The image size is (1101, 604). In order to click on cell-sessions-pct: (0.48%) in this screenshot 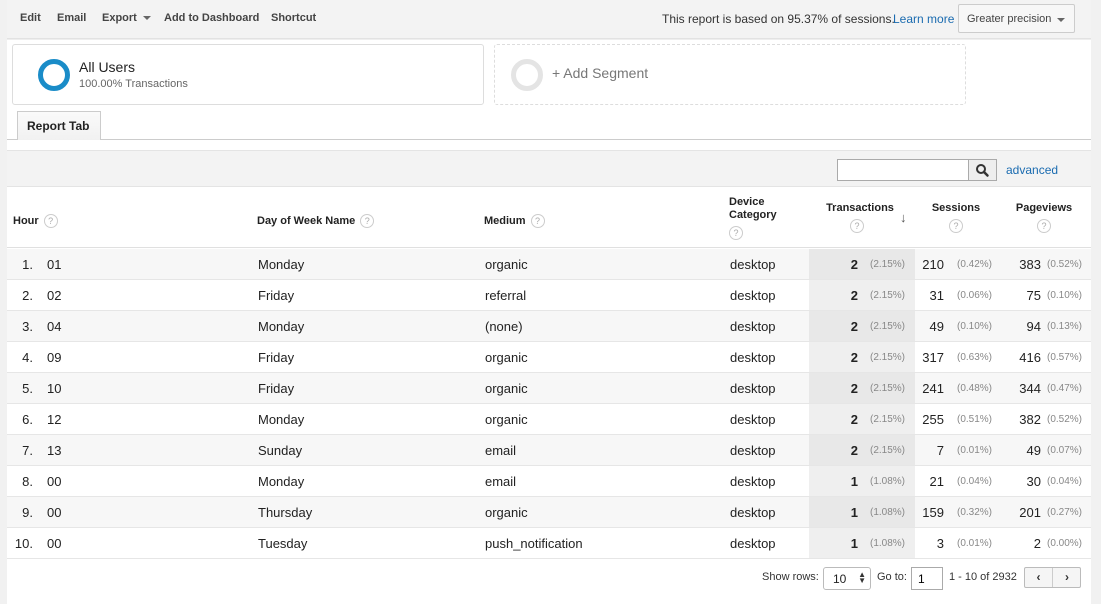, I will do `click(975, 388)`.